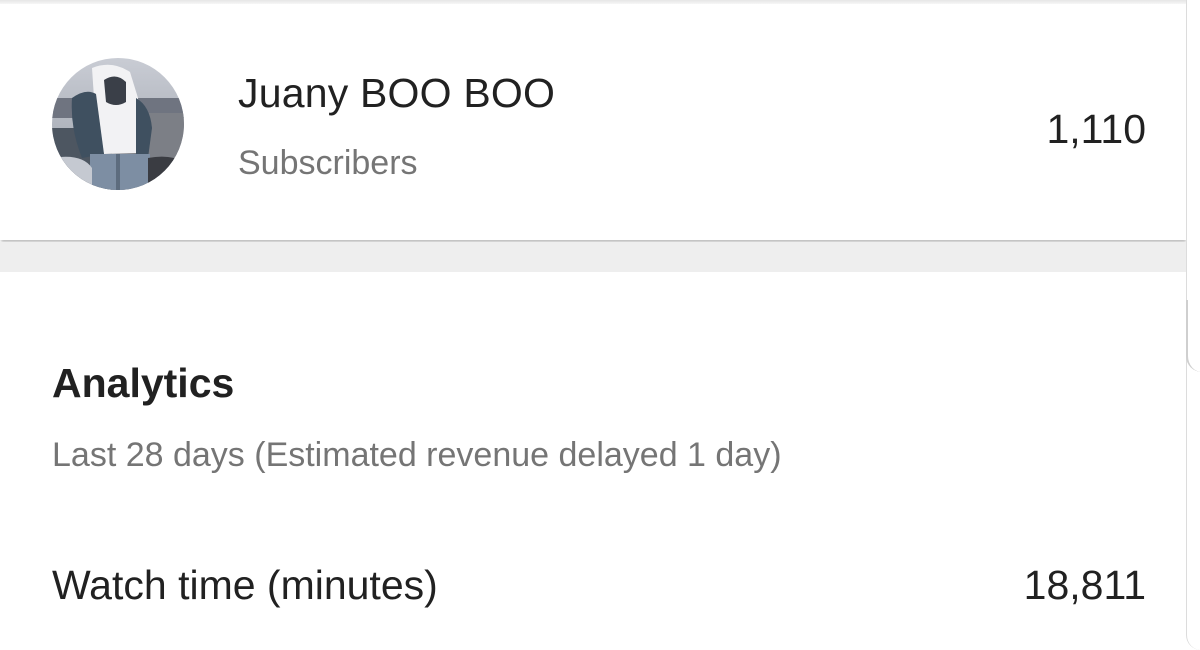 Image resolution: width=1200 pixels, height=650 pixels. I want to click on section-separator, so click(593, 257).